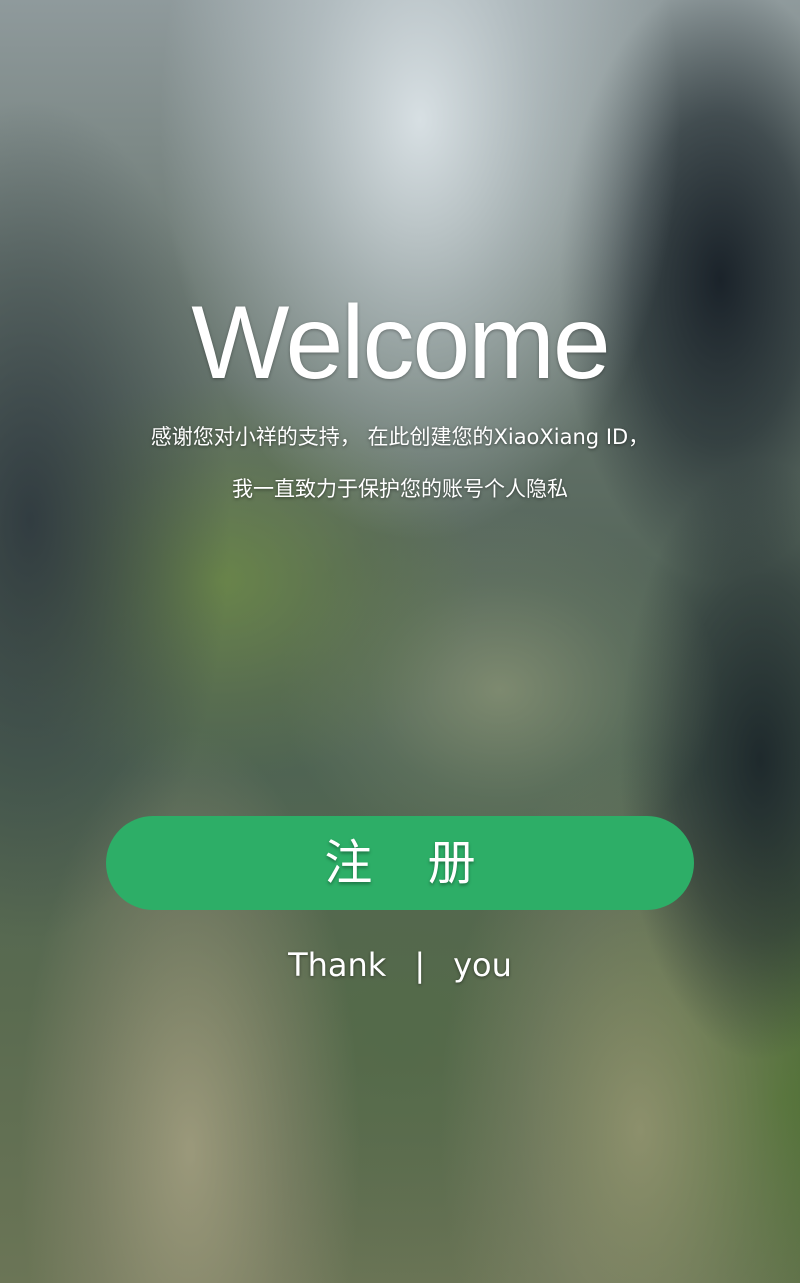 The width and height of the screenshot is (800, 1283). I want to click on footer-thank-text: Thank, so click(337, 965).